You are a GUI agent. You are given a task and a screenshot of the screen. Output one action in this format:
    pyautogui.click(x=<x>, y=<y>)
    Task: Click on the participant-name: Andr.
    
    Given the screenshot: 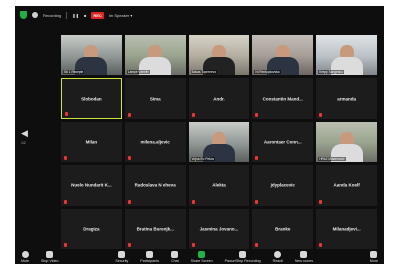 What is the action you would take?
    pyautogui.click(x=219, y=99)
    